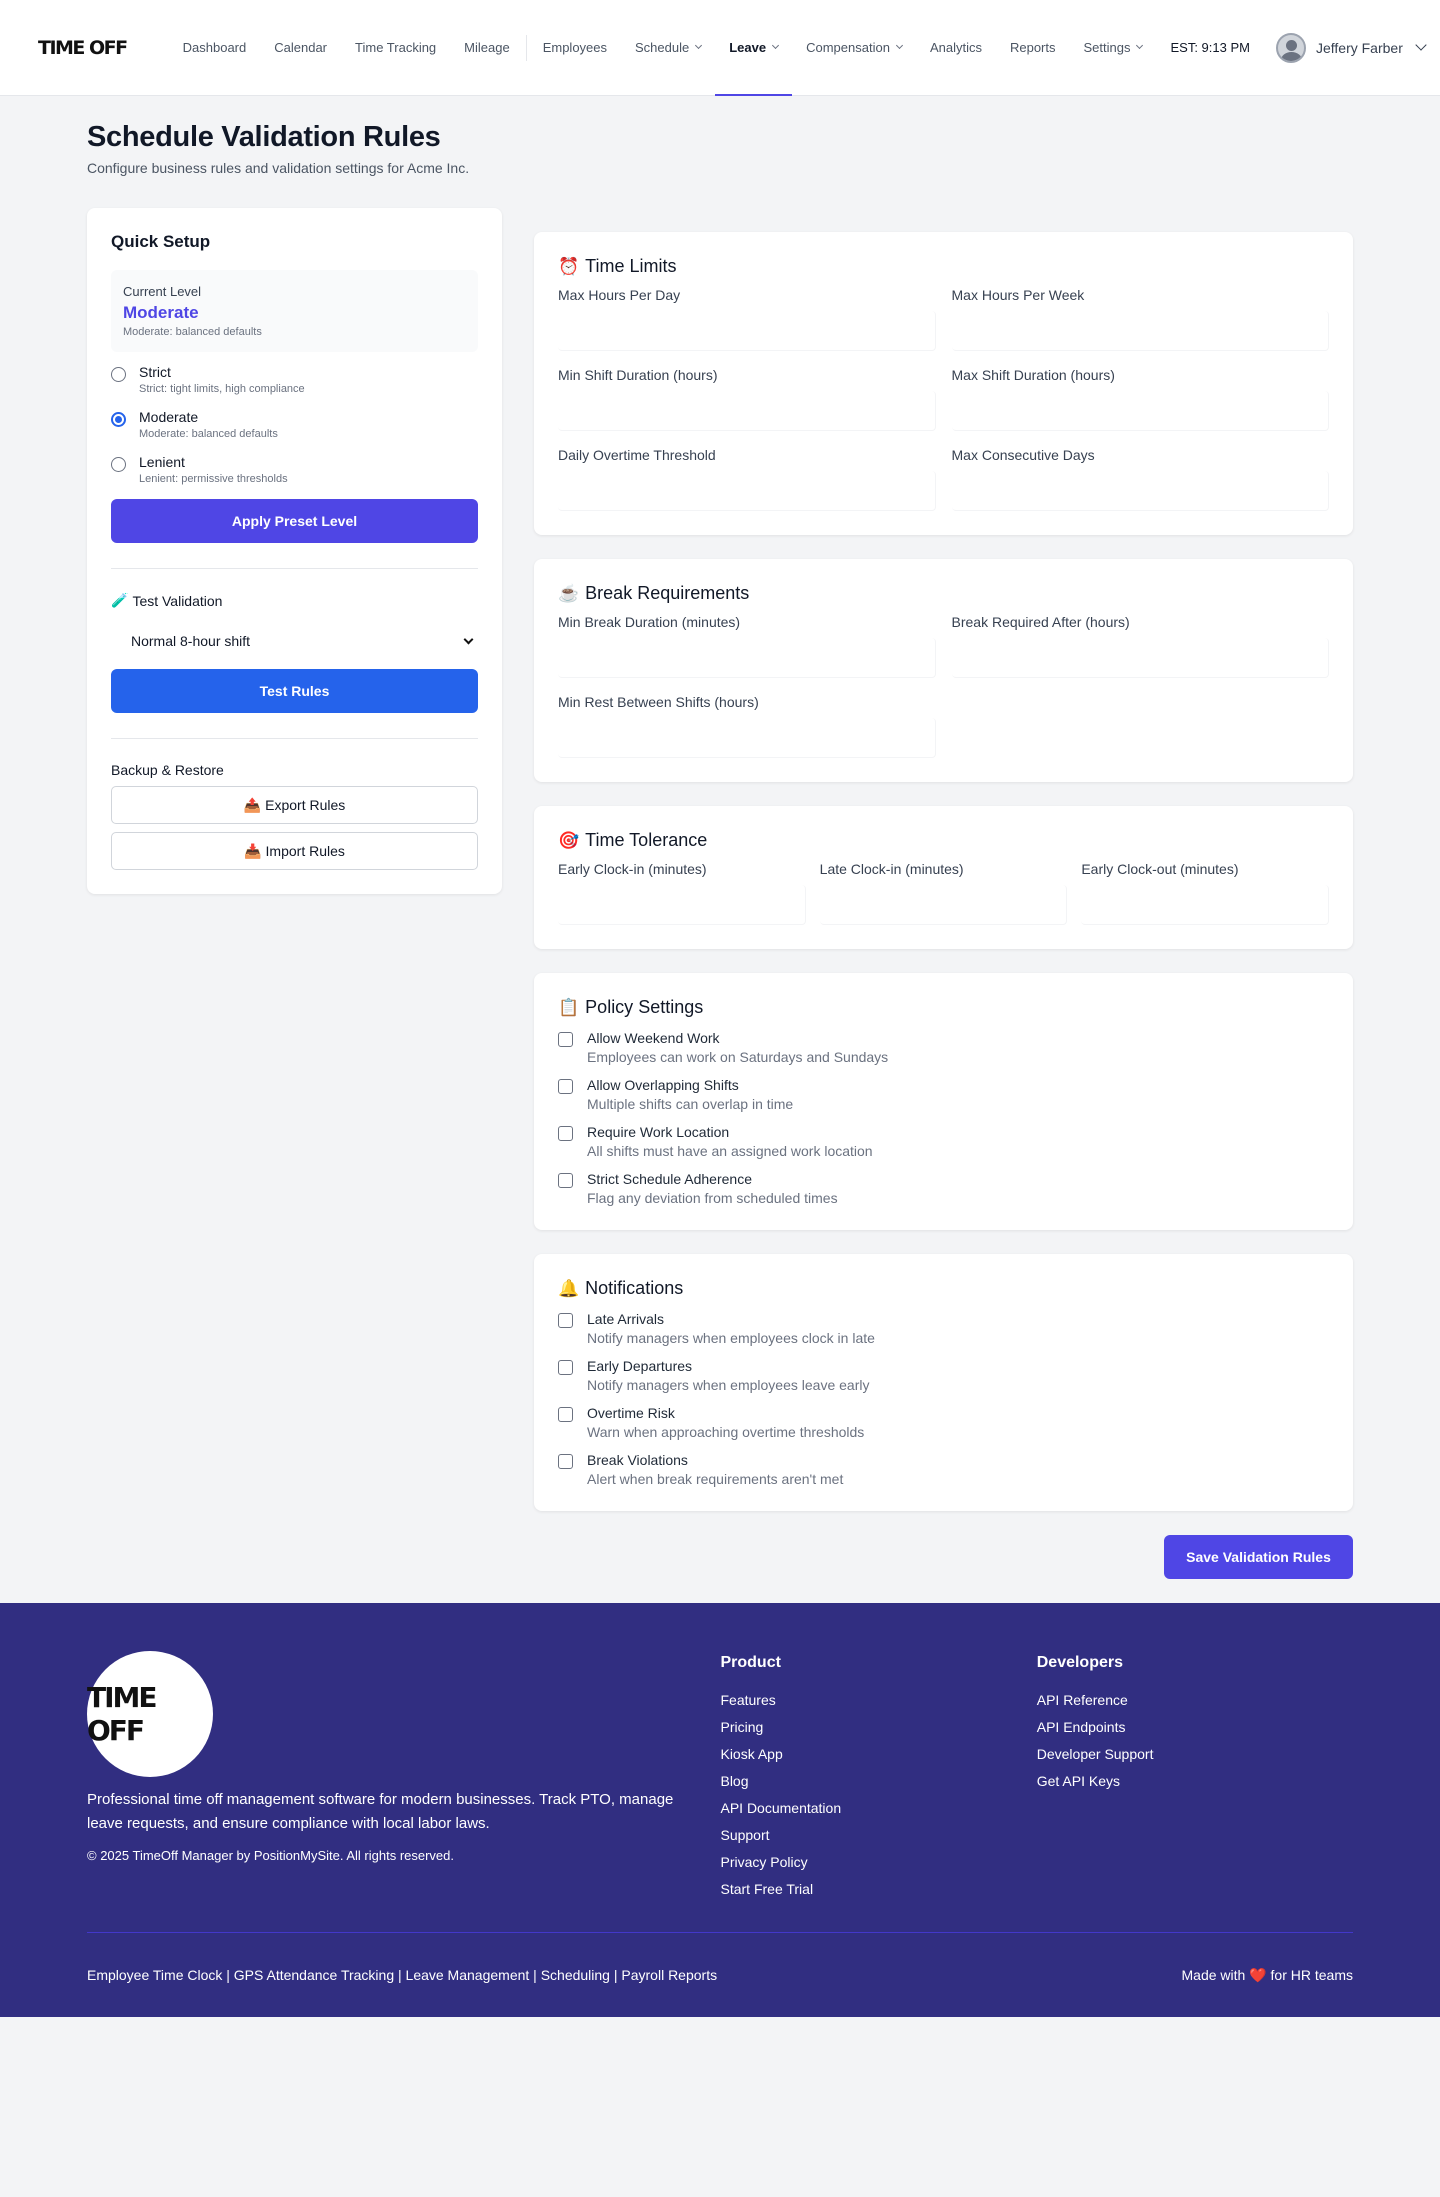  Describe the element at coordinates (1195, 1727) in the screenshot. I see `footer-link-api-endpoints: API Endpoints` at that location.